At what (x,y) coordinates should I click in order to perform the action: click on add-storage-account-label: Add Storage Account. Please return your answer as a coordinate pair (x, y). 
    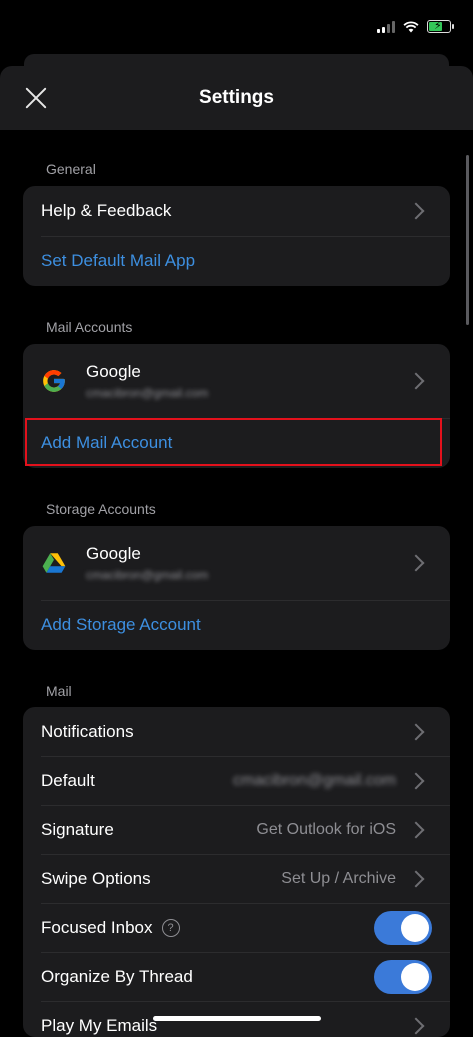
    Looking at the image, I should click on (121, 624).